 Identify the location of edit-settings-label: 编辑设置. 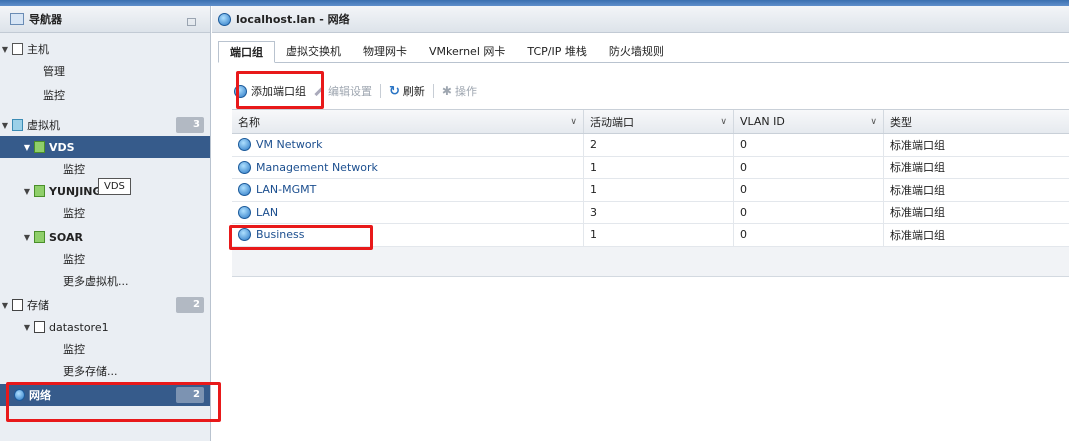
(350, 91).